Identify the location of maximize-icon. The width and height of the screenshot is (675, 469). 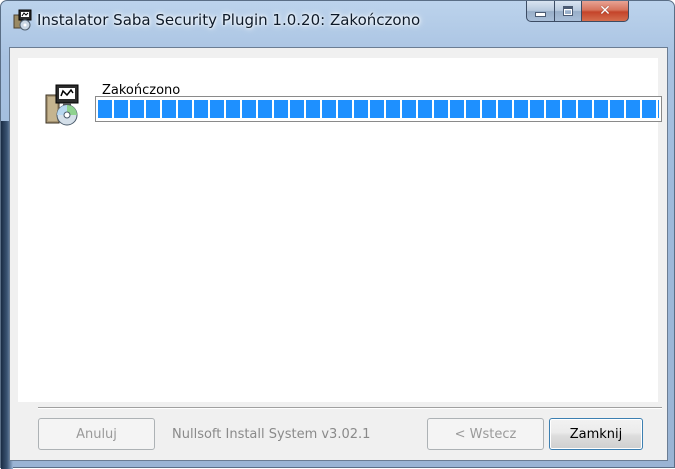
(568, 11).